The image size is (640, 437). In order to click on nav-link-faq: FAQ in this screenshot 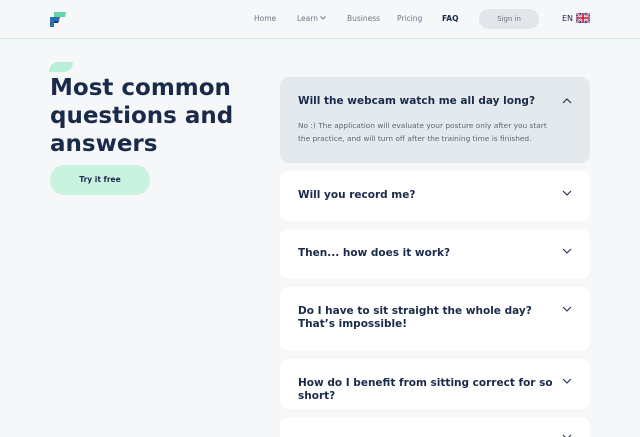, I will do `click(450, 18)`.